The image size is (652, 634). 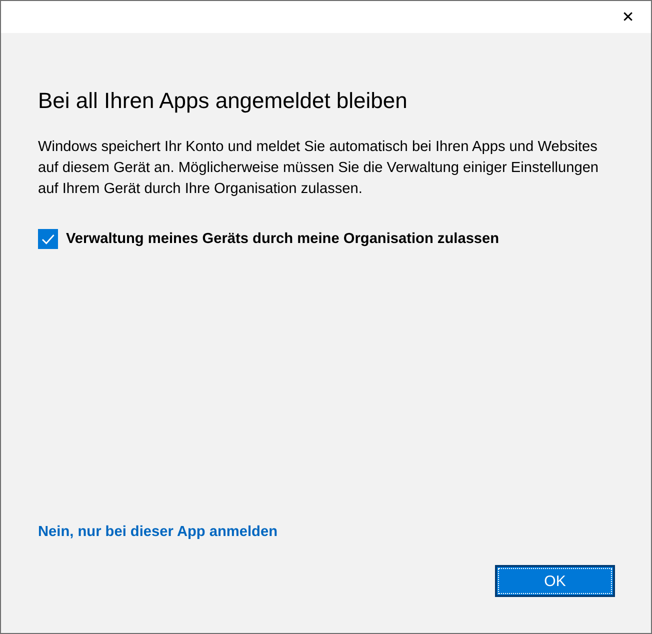 What do you see at coordinates (223, 101) in the screenshot?
I see `dialog-heading: Bei all Ihren Apps angemeldet bleiben` at bounding box center [223, 101].